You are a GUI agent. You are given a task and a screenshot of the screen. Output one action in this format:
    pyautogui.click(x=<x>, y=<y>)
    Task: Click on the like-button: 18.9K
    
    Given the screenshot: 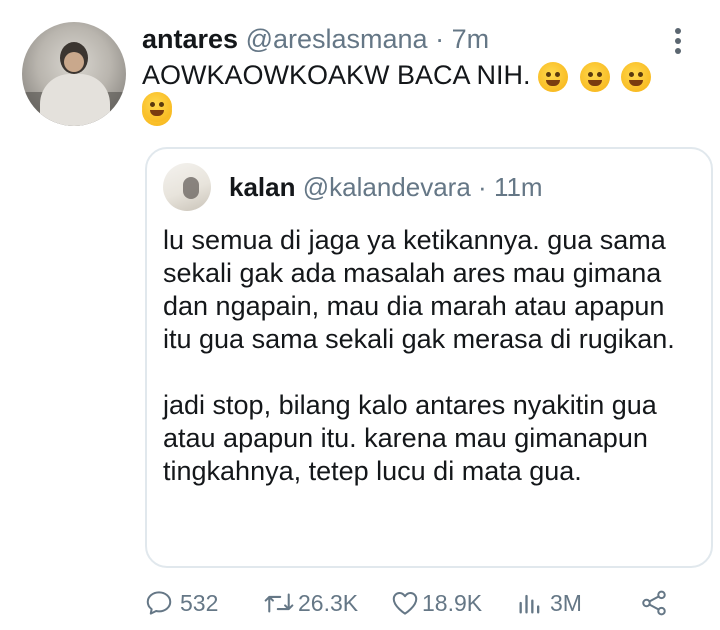 What is the action you would take?
    pyautogui.click(x=436, y=603)
    